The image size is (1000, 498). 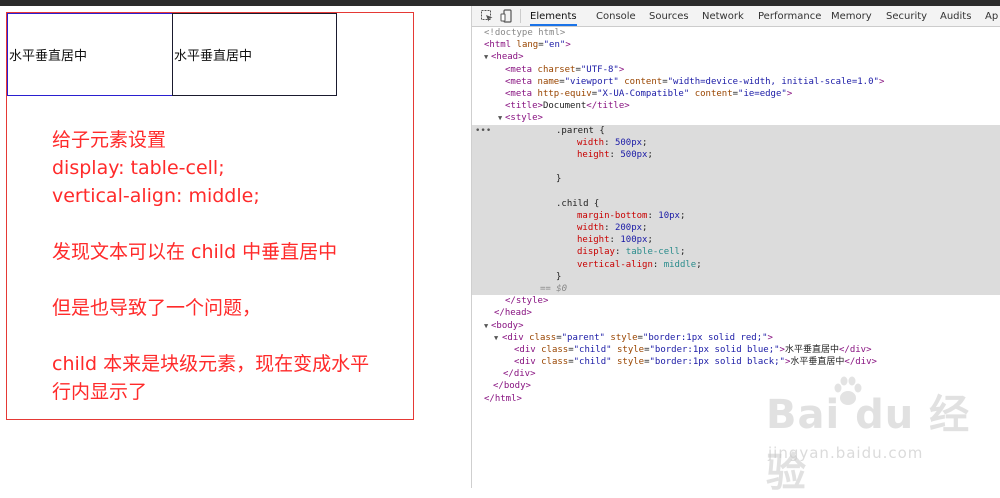 What do you see at coordinates (736, 326) in the screenshot?
I see `dom-line-body: ▼ <body>` at bounding box center [736, 326].